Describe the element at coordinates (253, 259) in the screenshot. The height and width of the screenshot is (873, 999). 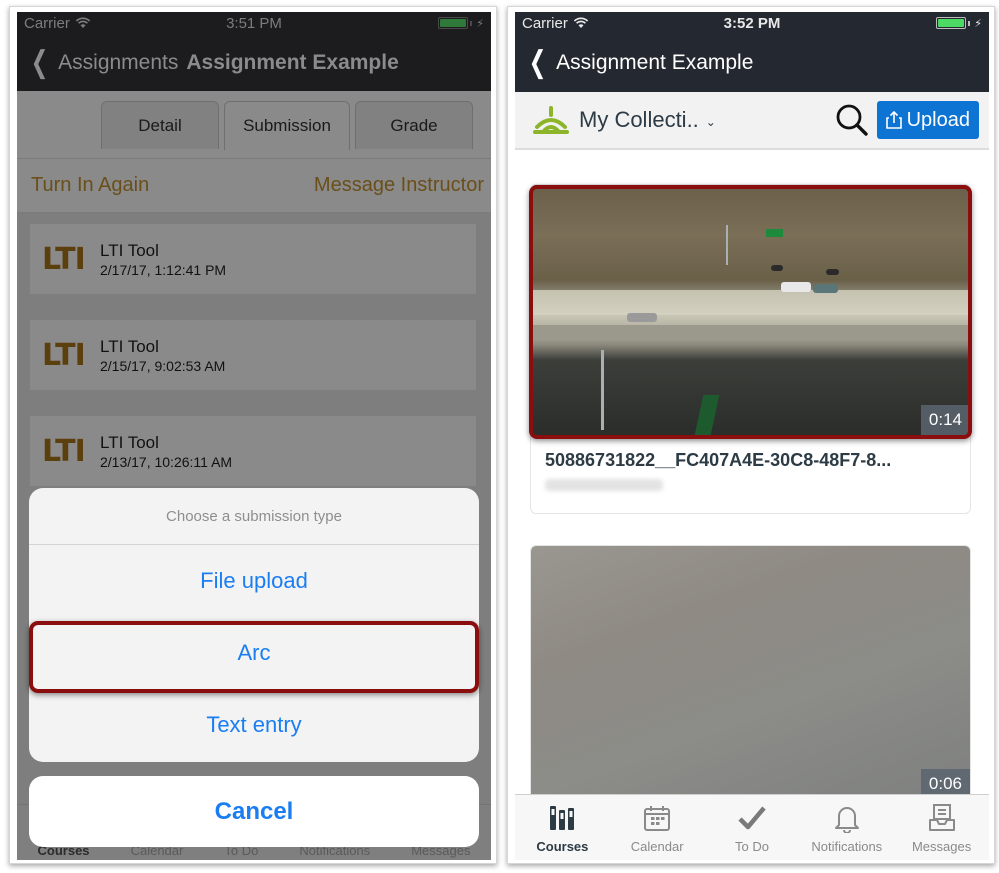
I see `submission-item: LTI LTI Tool 2/17/17, 1:12:41 PM` at that location.